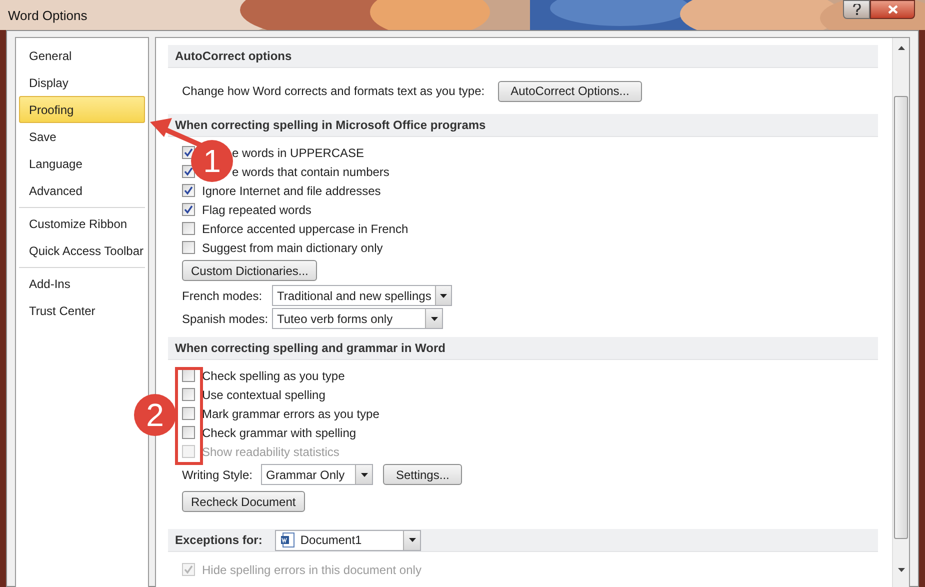 This screenshot has width=925, height=587. What do you see at coordinates (257, 210) in the screenshot?
I see `checkbox-label: Flag repeated words` at bounding box center [257, 210].